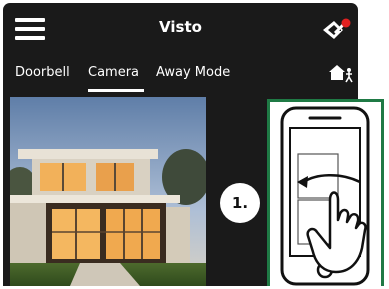 The image size is (389, 289). What do you see at coordinates (325, 196) in the screenshot?
I see `phone-swipe-gesture-icon` at bounding box center [325, 196].